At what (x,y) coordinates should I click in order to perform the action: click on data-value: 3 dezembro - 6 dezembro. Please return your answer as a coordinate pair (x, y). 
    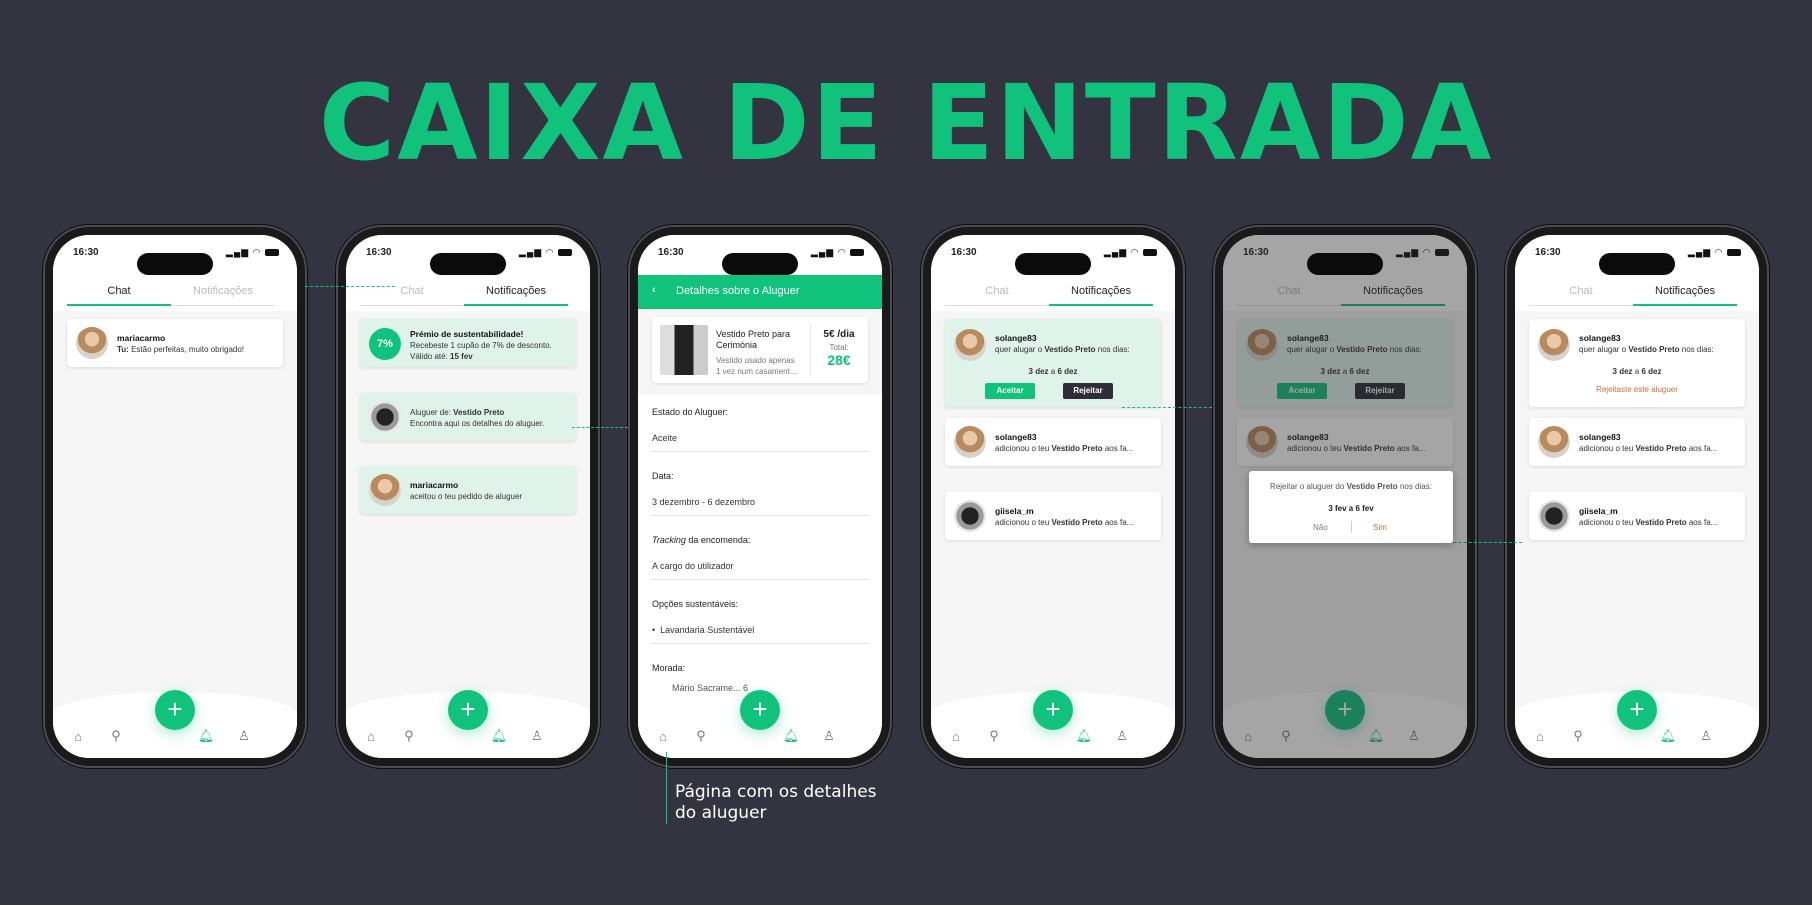
    Looking at the image, I should click on (760, 506).